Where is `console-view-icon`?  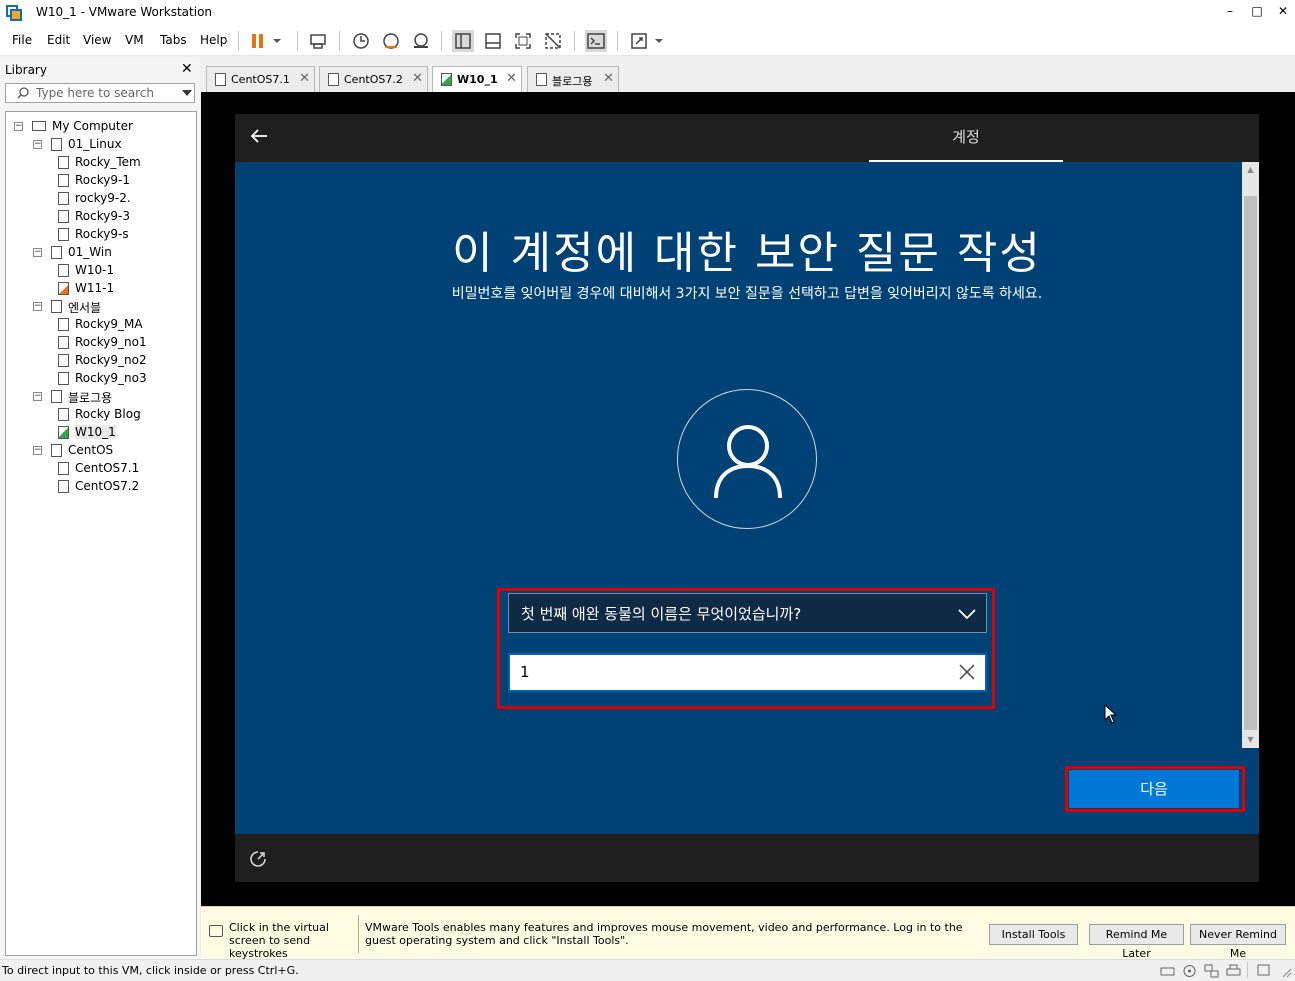 console-view-icon is located at coordinates (596, 41).